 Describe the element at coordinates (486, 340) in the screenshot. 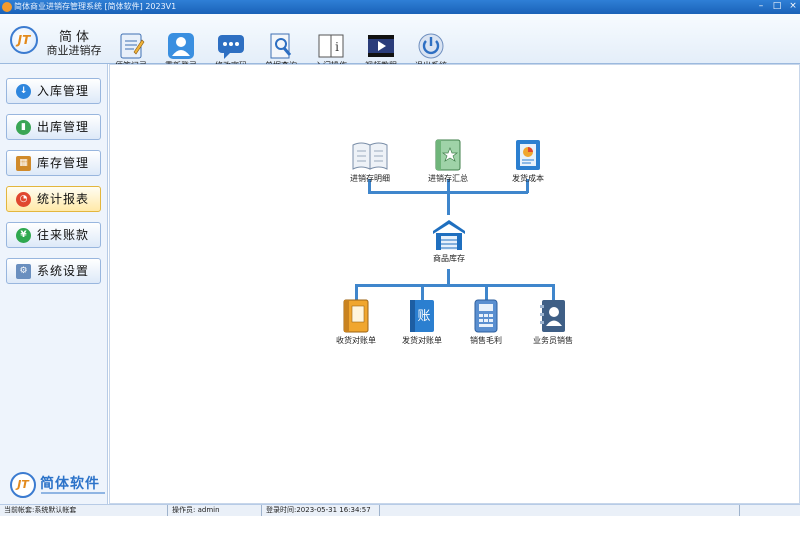

I see `flow-node-label: 销售毛利` at that location.